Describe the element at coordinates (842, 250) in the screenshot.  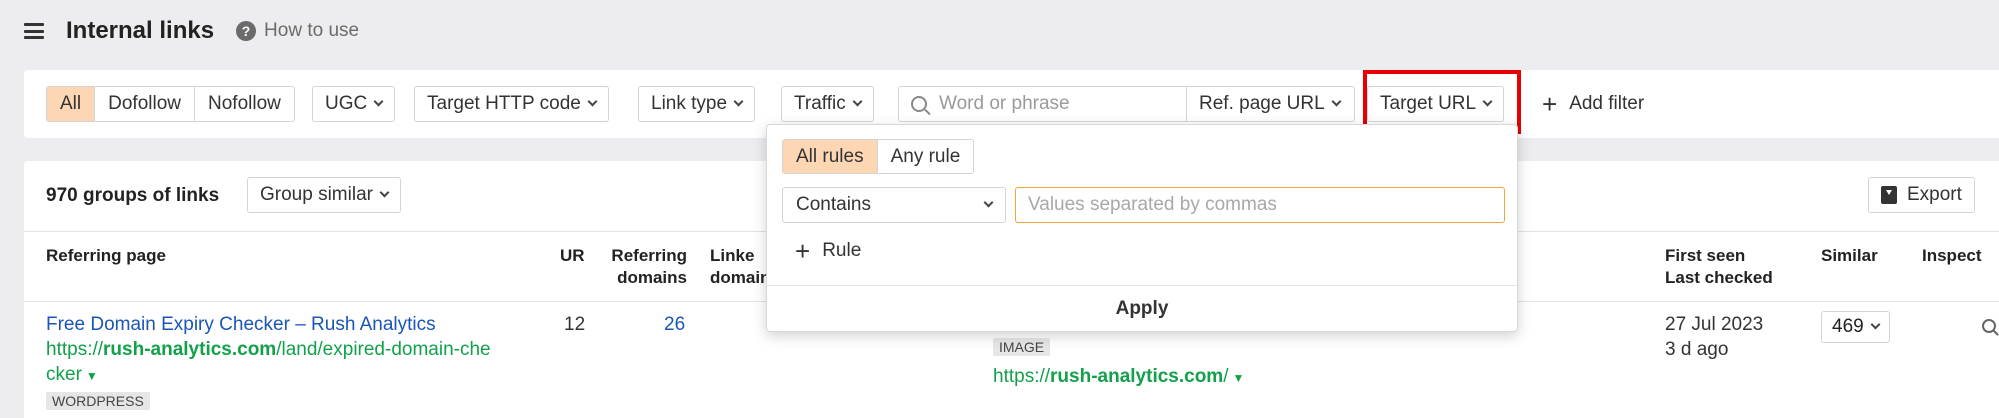
I see `add-rule-label: Rule` at that location.